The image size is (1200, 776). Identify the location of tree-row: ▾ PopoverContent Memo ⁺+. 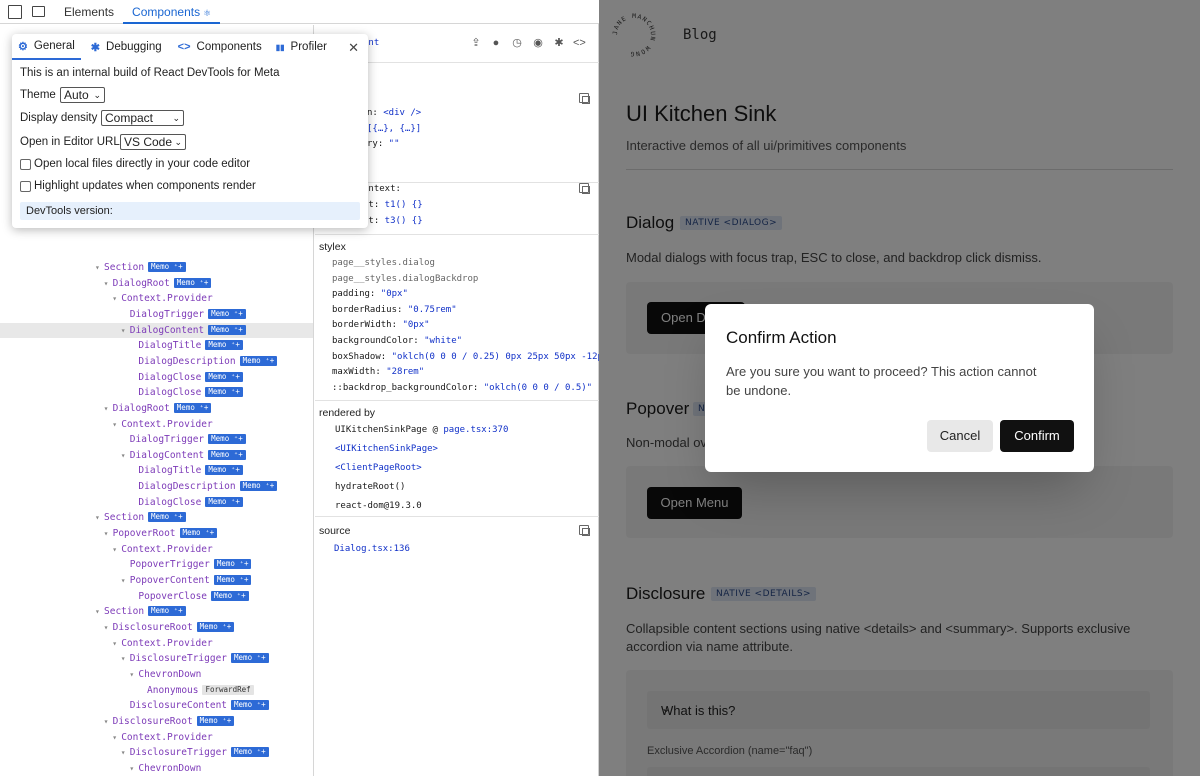
(156, 581).